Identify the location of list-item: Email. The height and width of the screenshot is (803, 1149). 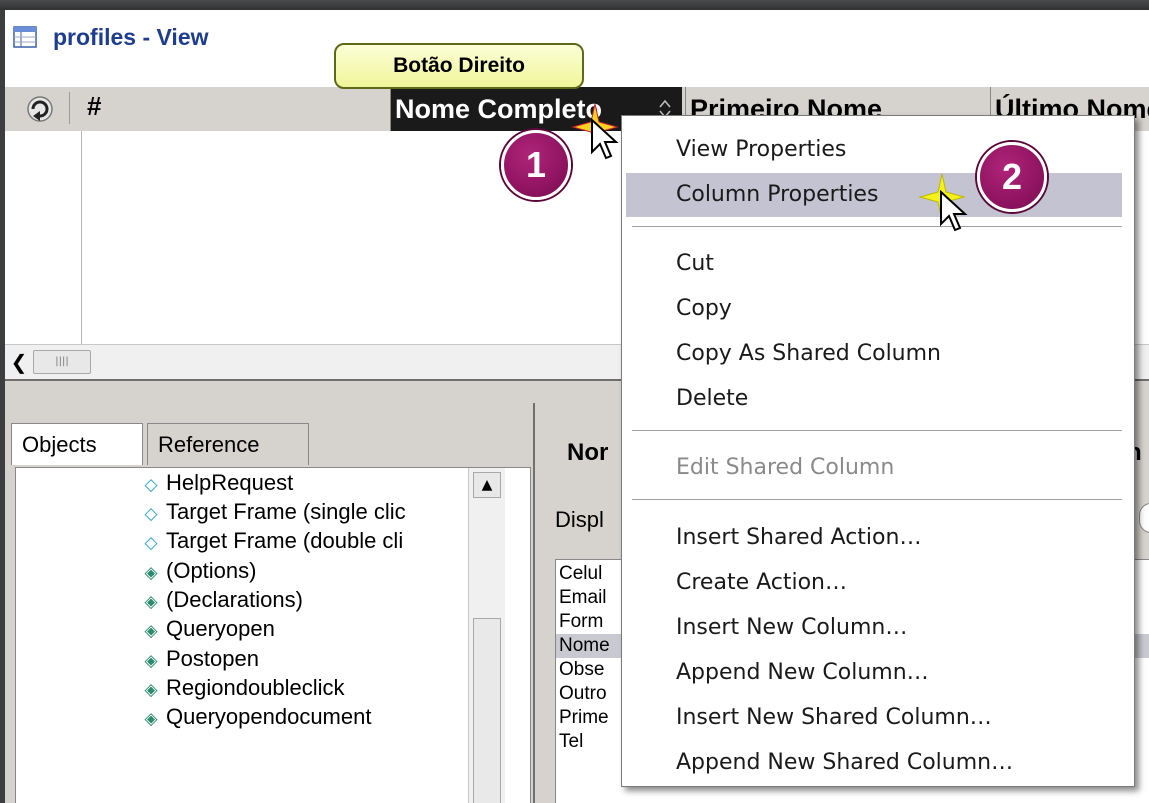
(583, 598).